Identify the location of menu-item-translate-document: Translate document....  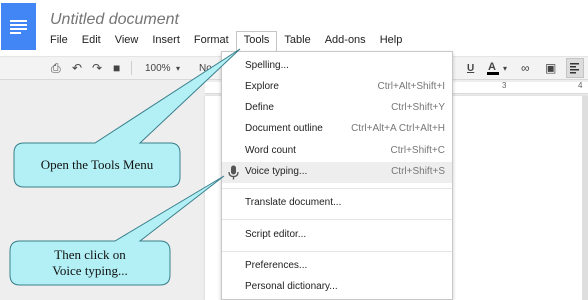
(337, 203).